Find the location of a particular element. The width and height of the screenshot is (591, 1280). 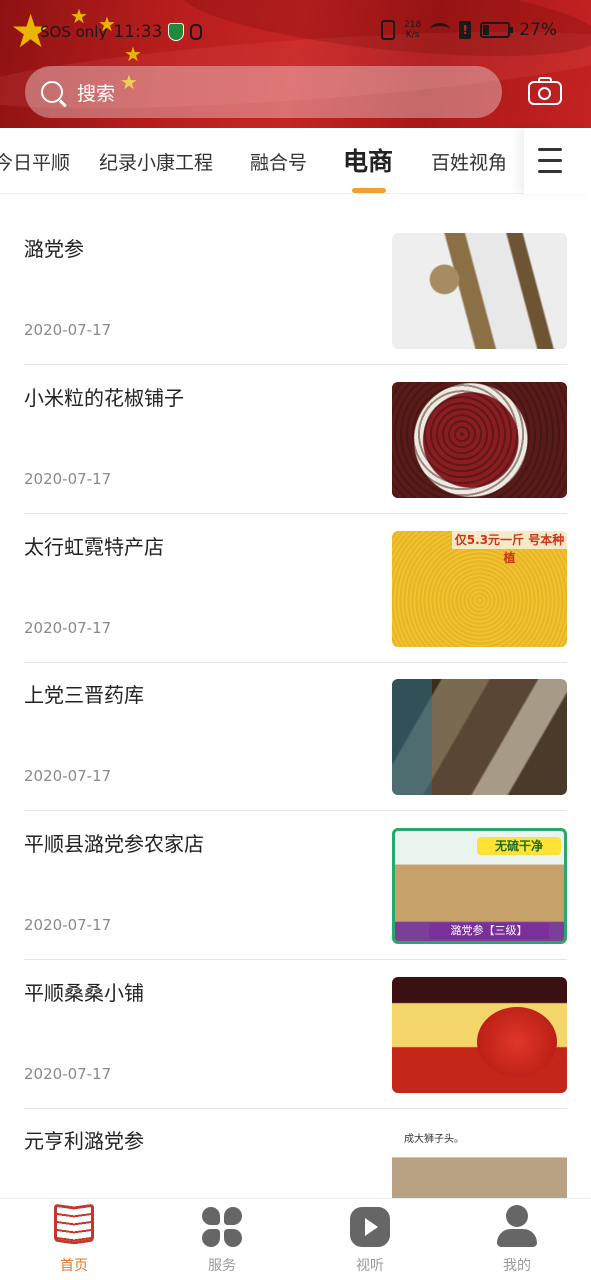

list-item: 太行虹霓特产店 2020-07-17 仅5.3元一斤 号本种植 is located at coordinates (295, 588).